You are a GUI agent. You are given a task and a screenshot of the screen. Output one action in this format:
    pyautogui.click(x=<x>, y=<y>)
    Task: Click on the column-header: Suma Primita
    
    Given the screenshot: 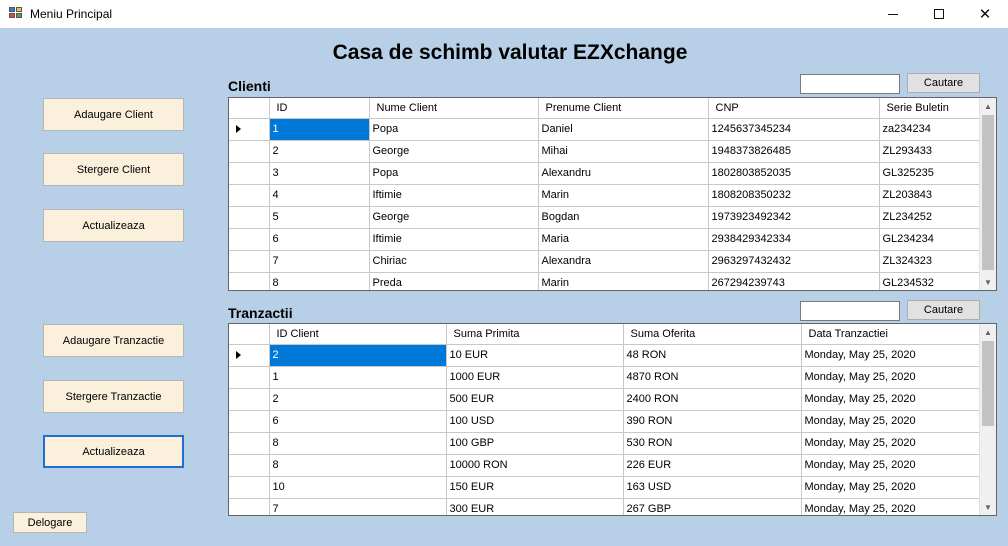 What is the action you would take?
    pyautogui.click(x=535, y=334)
    